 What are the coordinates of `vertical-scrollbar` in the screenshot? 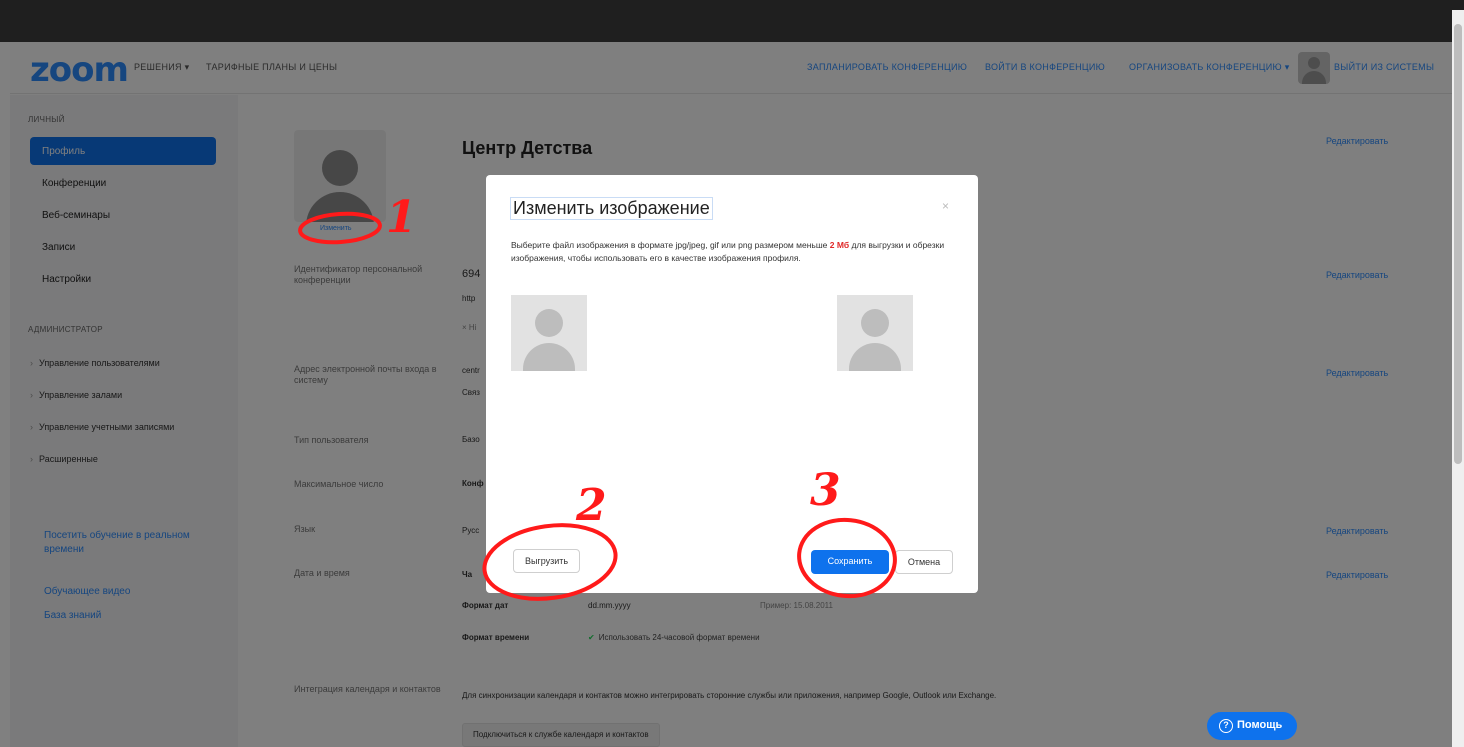 It's located at (1458, 378).